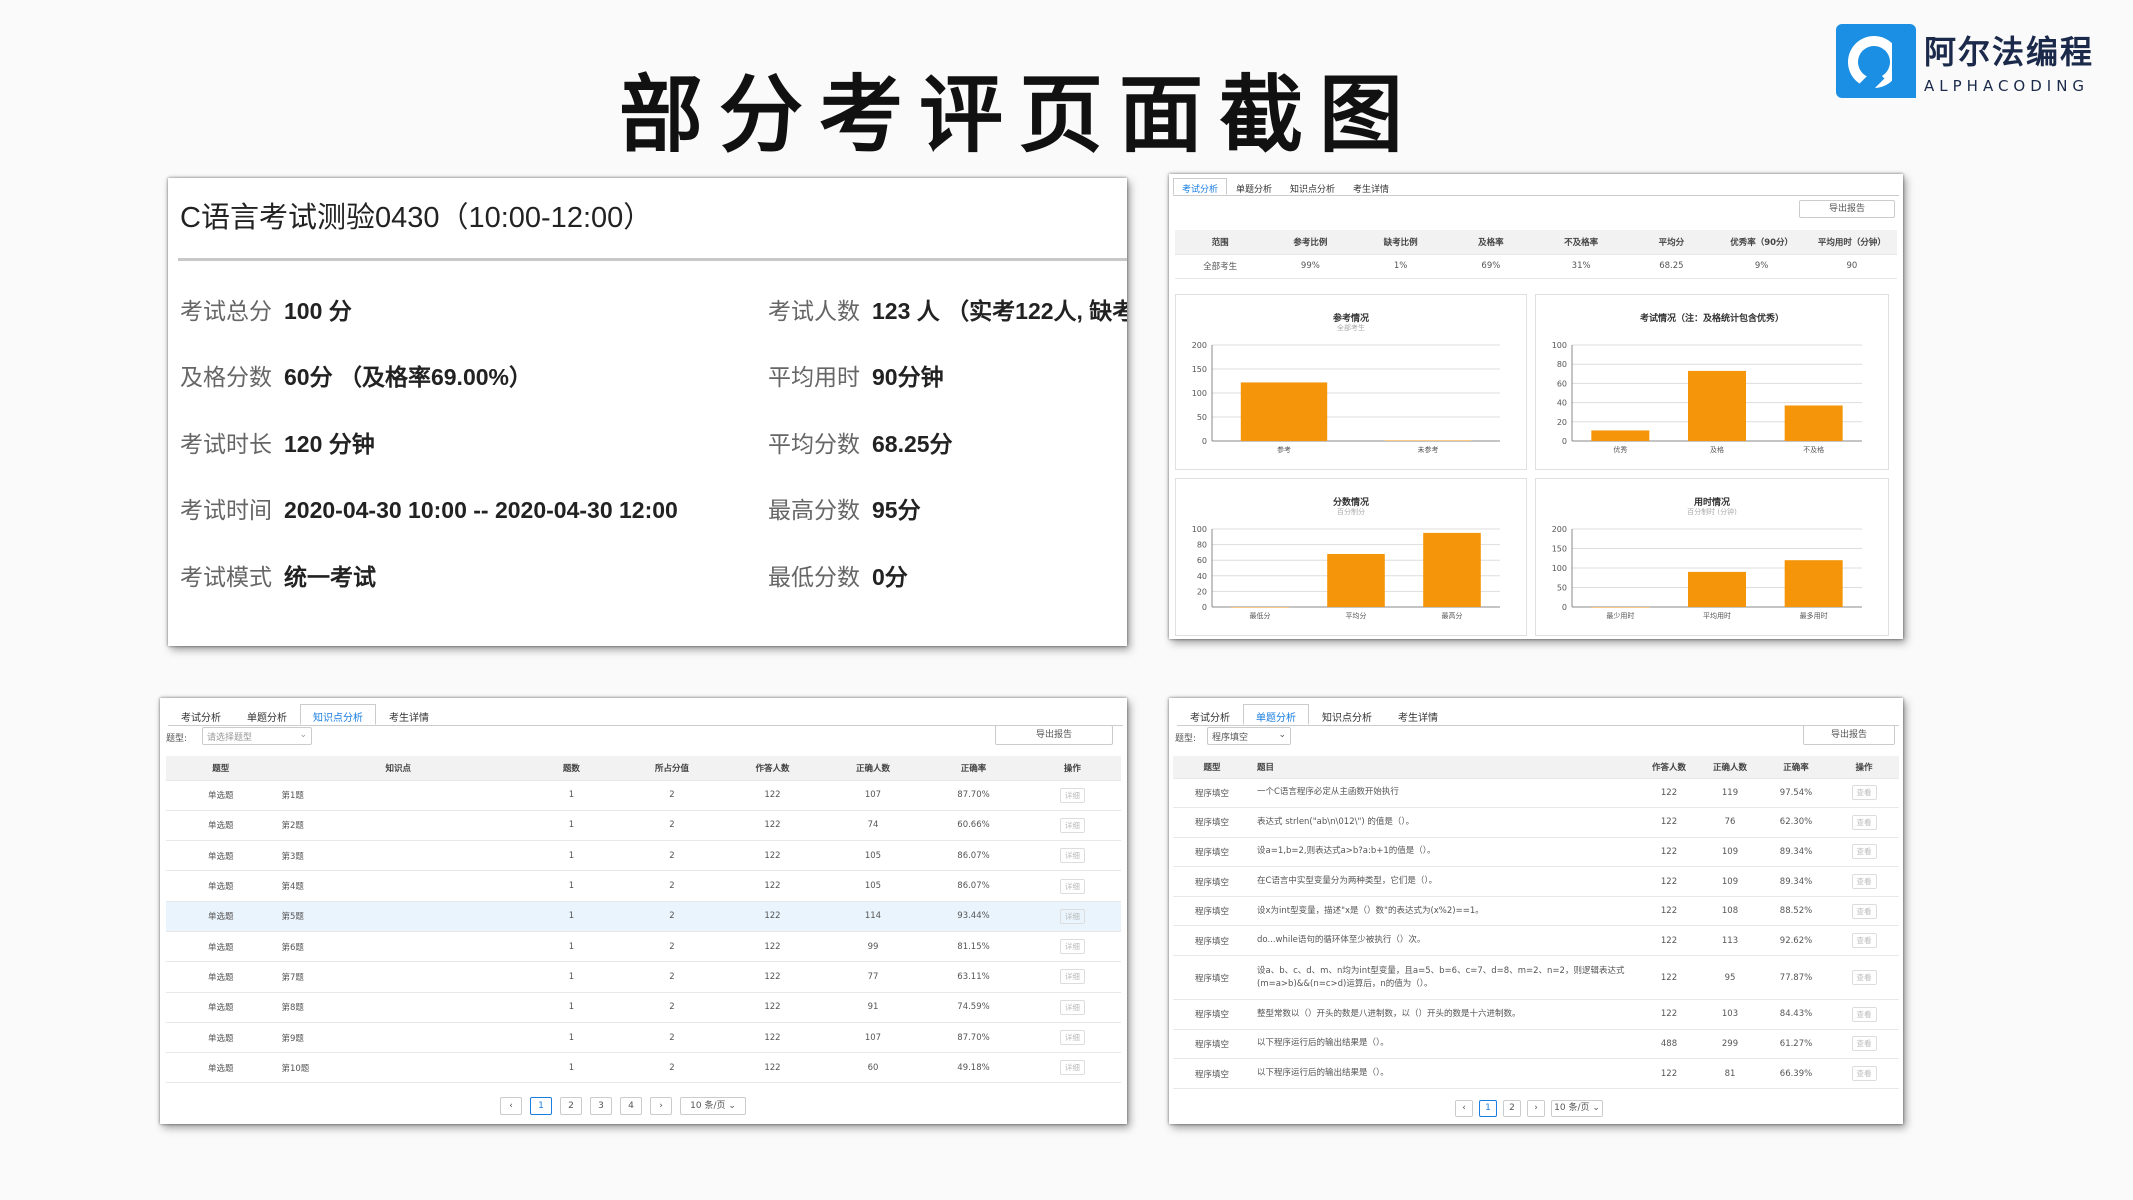  What do you see at coordinates (856, 377) in the screenshot?
I see `exam-field: 平均用时 90分钟` at bounding box center [856, 377].